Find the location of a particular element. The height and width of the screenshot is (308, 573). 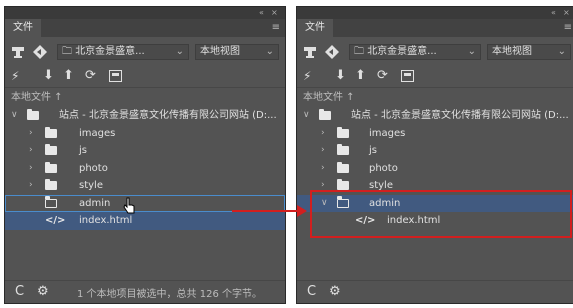

code-file-icon: </> is located at coordinates (55, 220).